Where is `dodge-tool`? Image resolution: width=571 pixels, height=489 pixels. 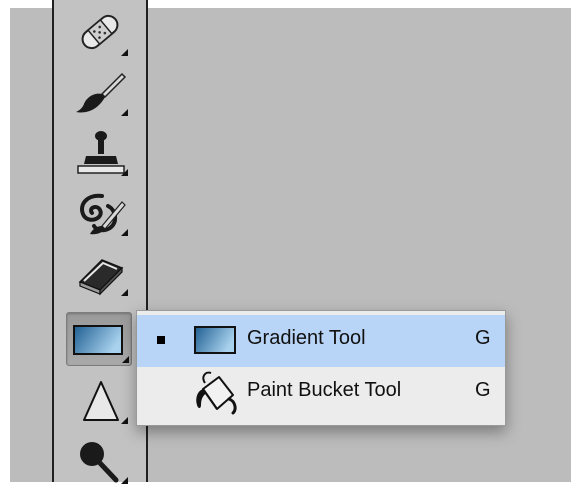
dodge-tool is located at coordinates (101, 461).